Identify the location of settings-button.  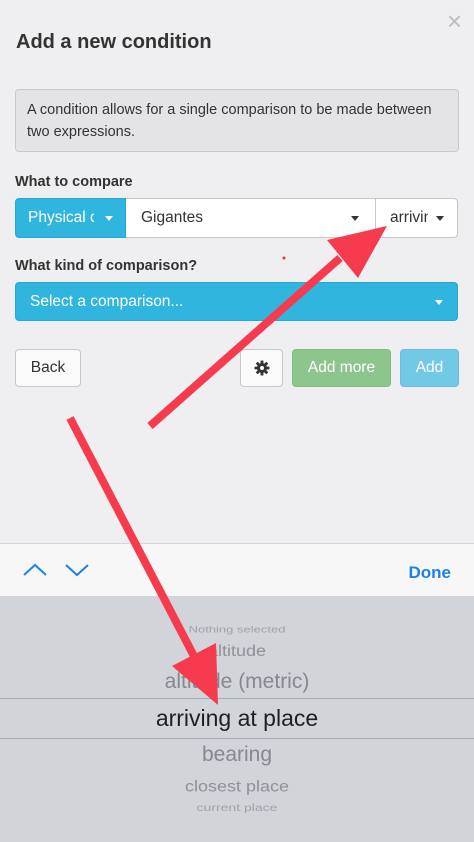
(261, 368).